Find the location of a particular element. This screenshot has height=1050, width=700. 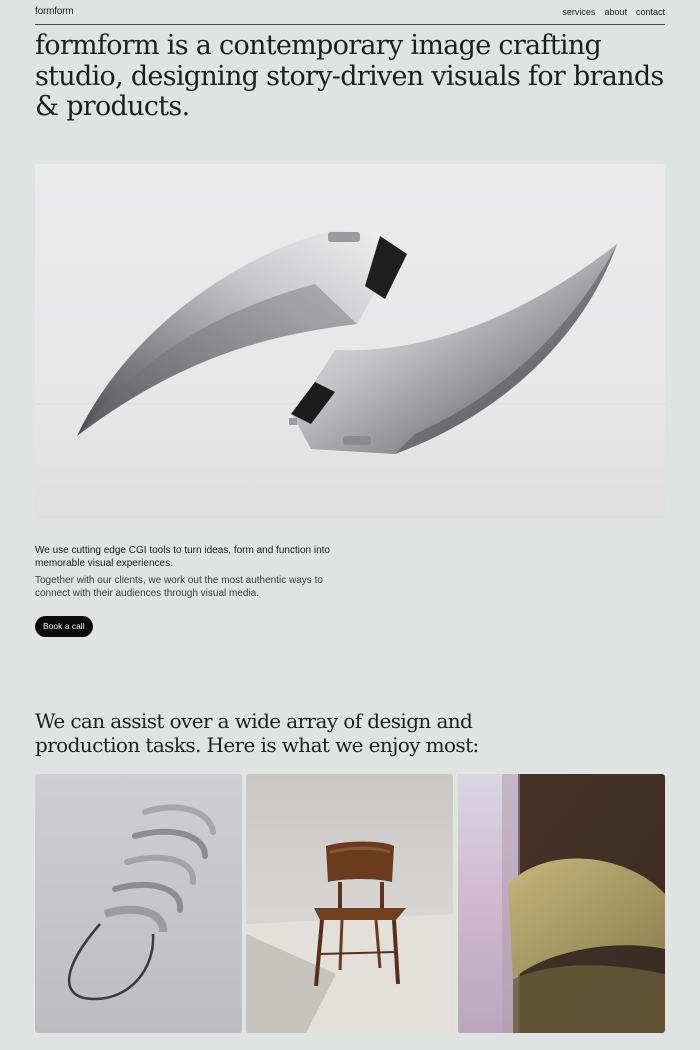

service-card-stills-animation is located at coordinates (349, 903).